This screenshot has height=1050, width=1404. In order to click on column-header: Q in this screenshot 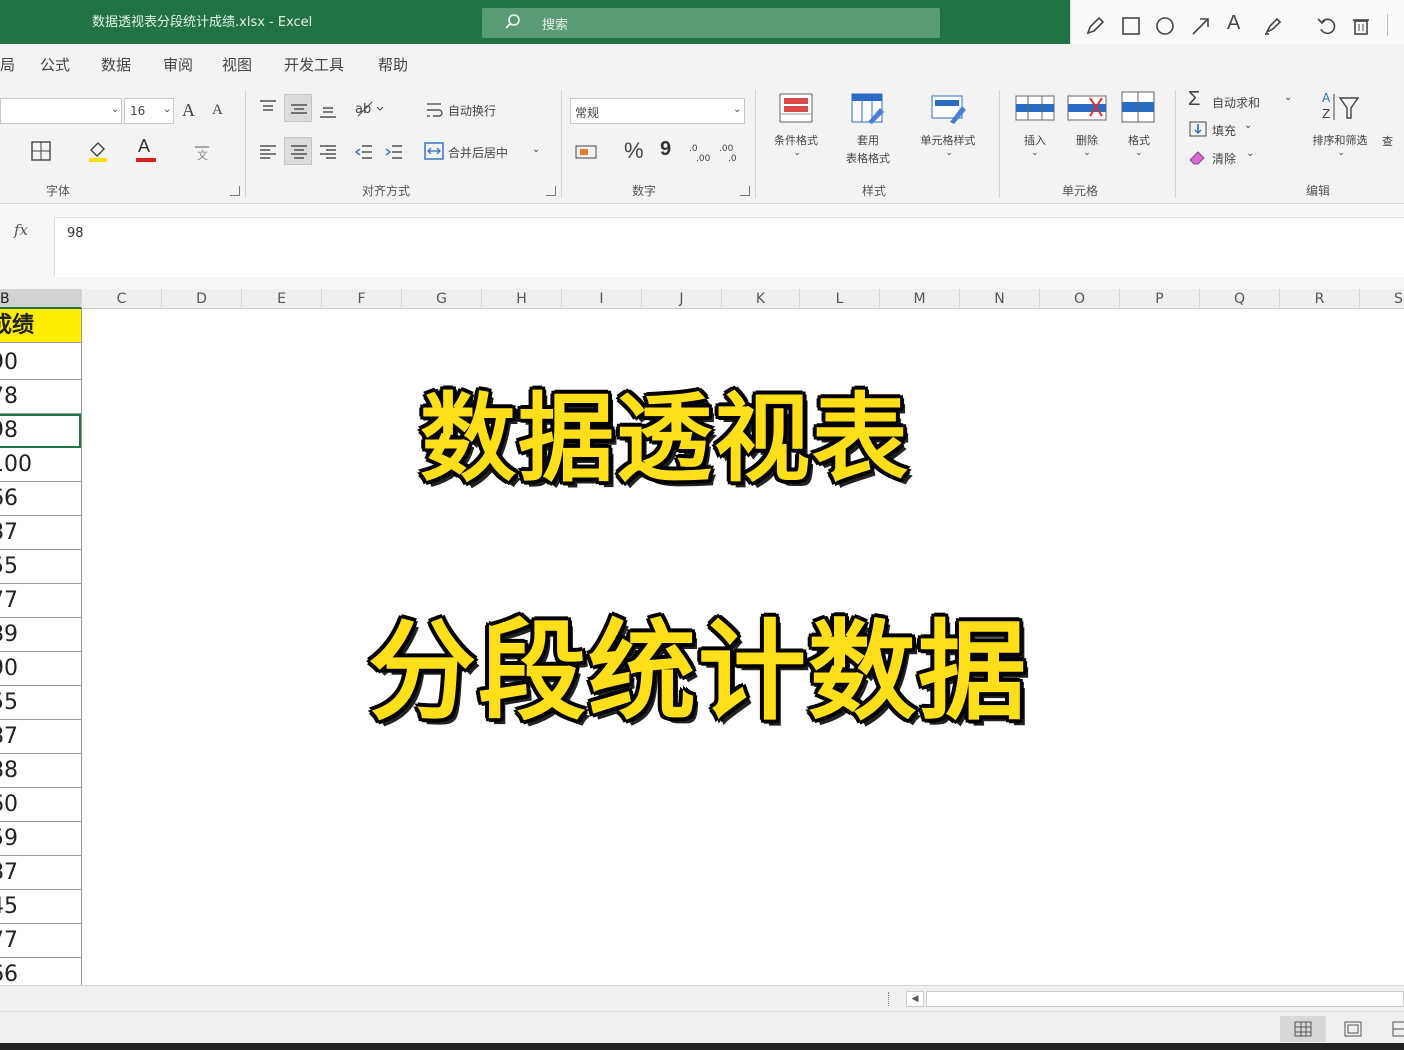, I will do `click(1240, 299)`.